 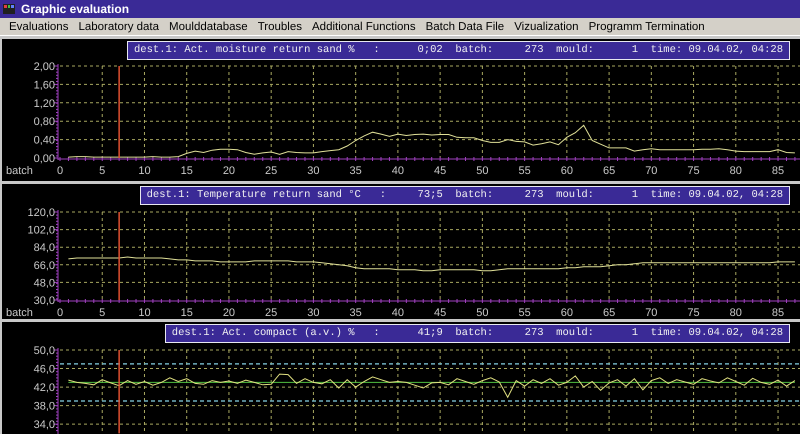 What do you see at coordinates (44, 301) in the screenshot?
I see `tick-label: 30,0` at bounding box center [44, 301].